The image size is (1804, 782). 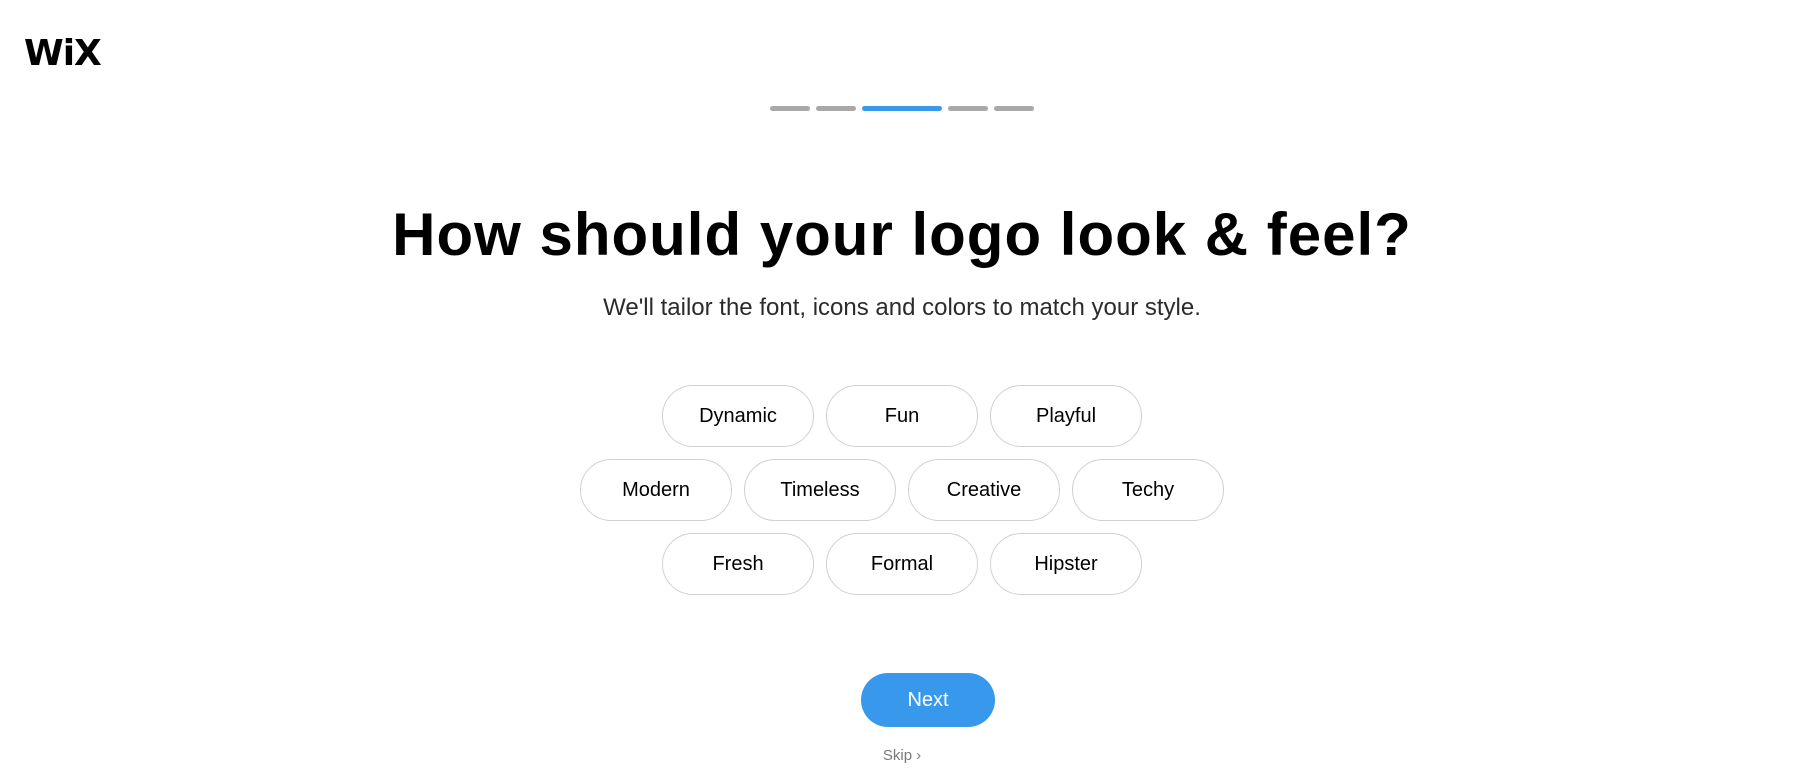 I want to click on skip-label: Skip, so click(x=897, y=755).